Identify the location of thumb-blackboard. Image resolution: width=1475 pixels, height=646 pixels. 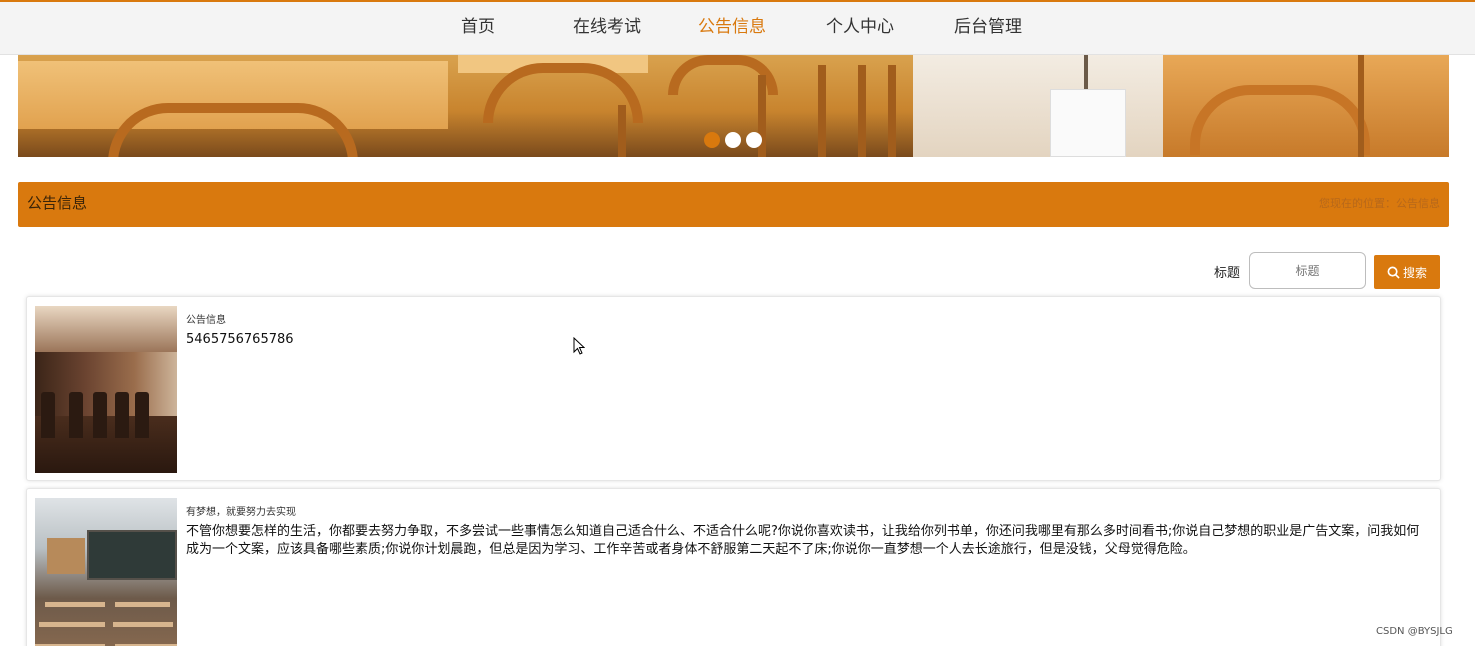
(132, 555).